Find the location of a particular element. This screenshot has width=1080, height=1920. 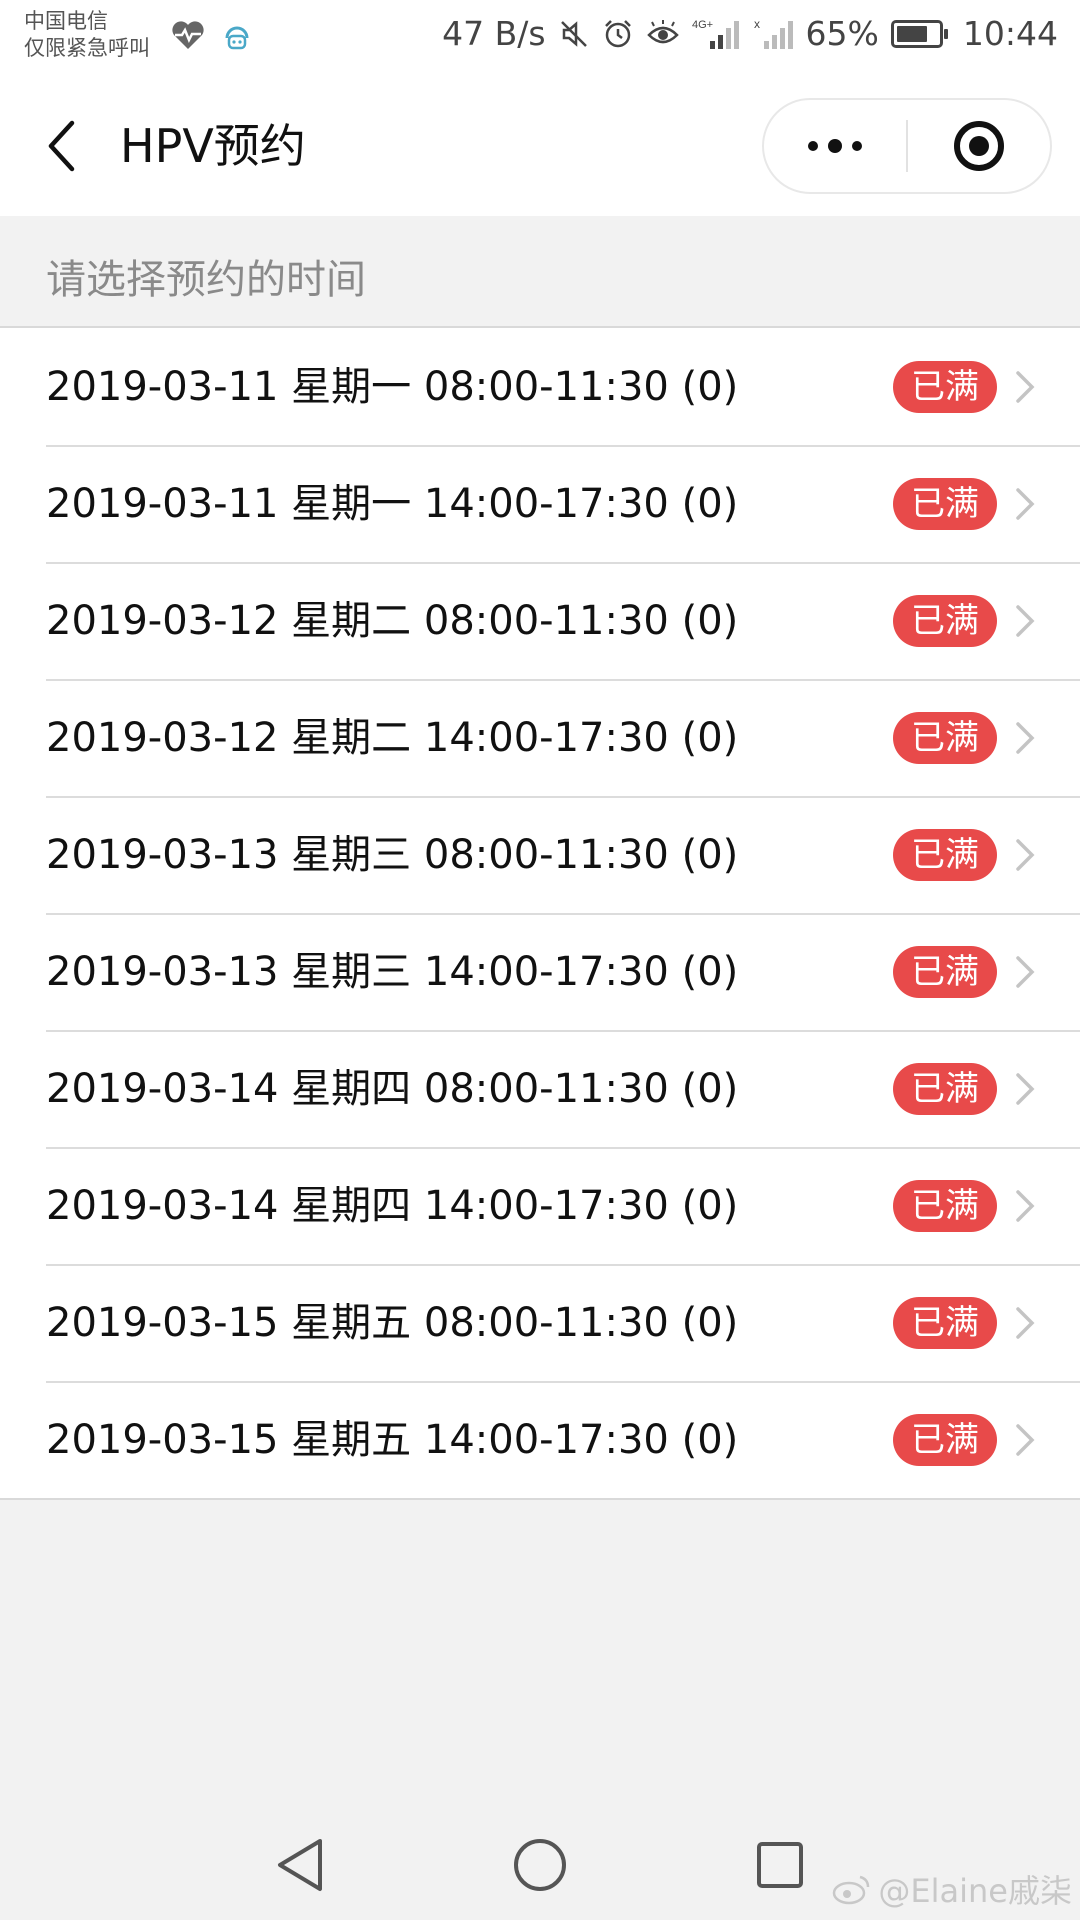

miniprogram-capsule is located at coordinates (907, 146).